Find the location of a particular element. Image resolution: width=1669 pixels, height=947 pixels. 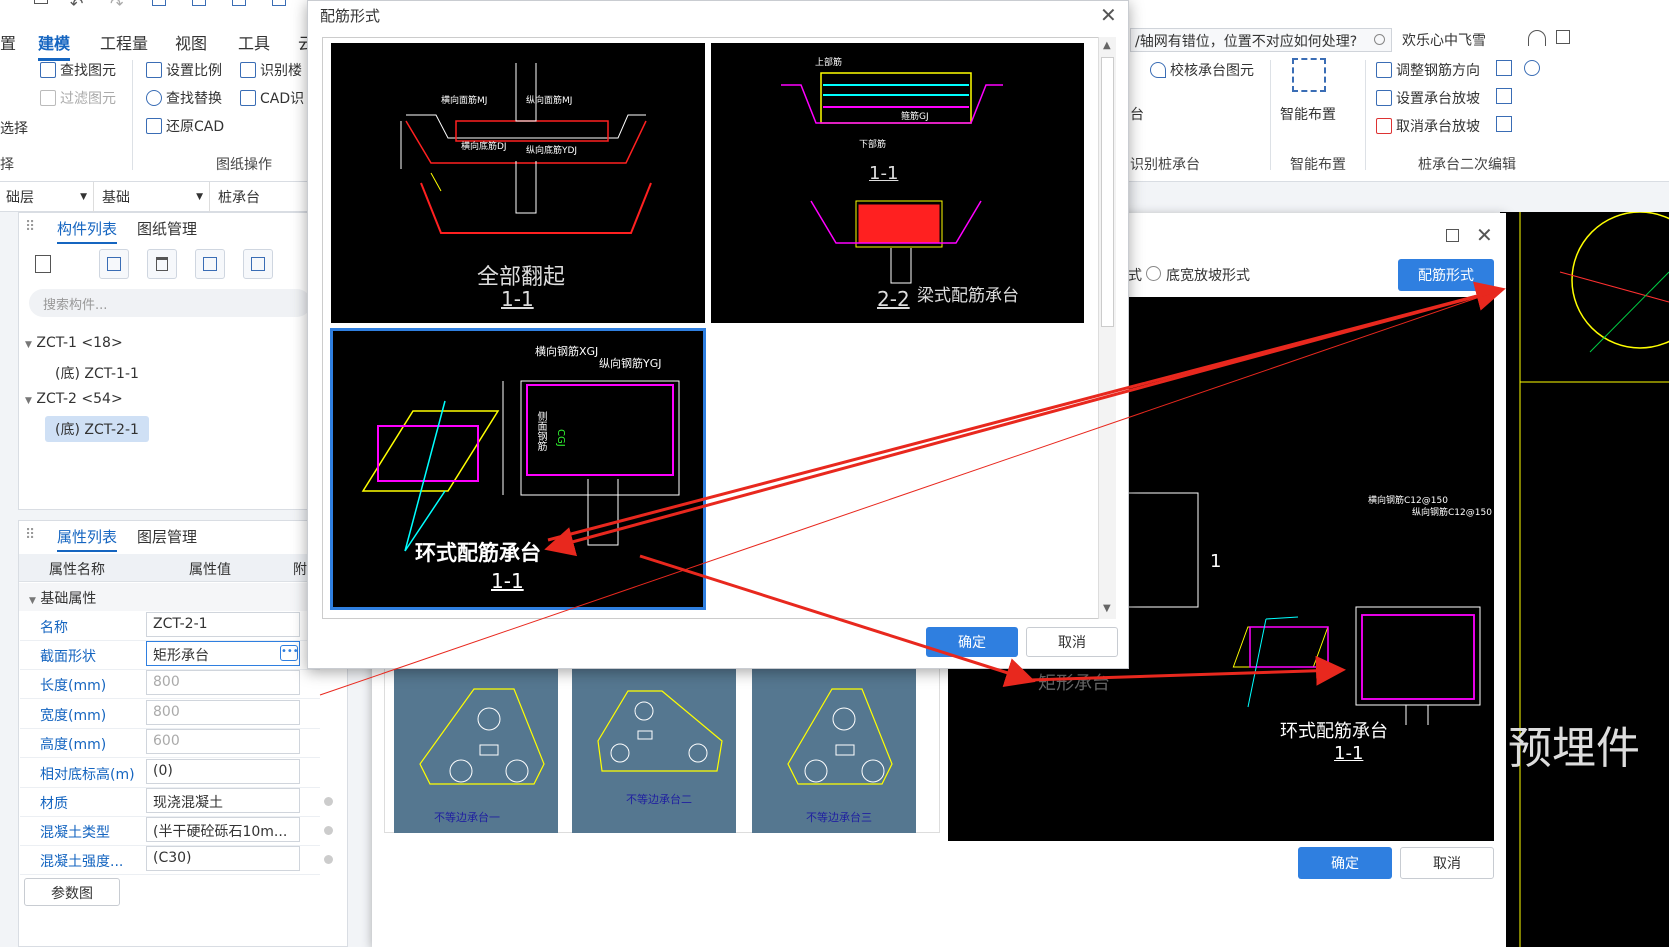

copy-button is located at coordinates (114, 264).